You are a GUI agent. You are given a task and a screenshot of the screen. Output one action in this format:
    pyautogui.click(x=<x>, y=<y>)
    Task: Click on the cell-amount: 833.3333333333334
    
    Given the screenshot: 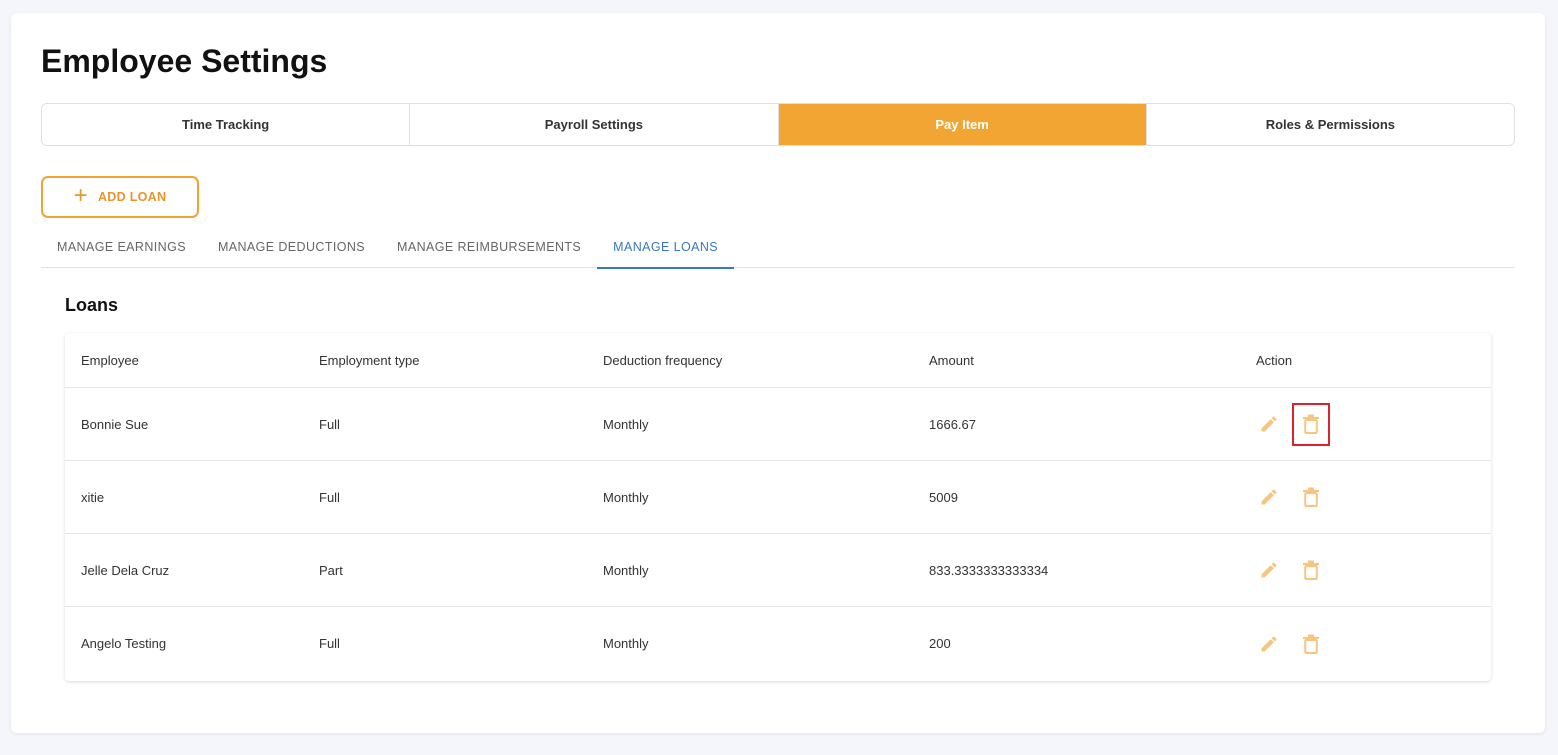 What is the action you would take?
    pyautogui.click(x=989, y=570)
    